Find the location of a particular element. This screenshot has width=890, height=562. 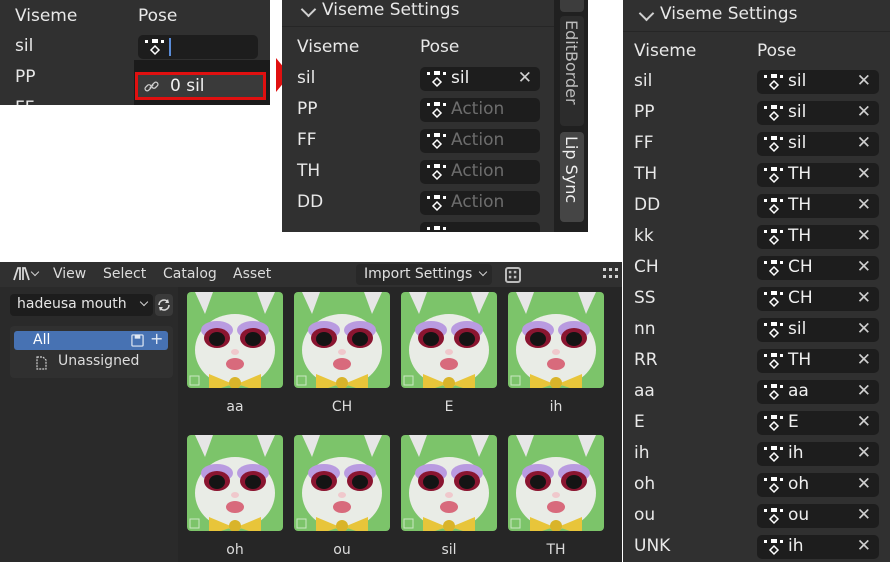

character-face-icon is located at coordinates (556, 340).